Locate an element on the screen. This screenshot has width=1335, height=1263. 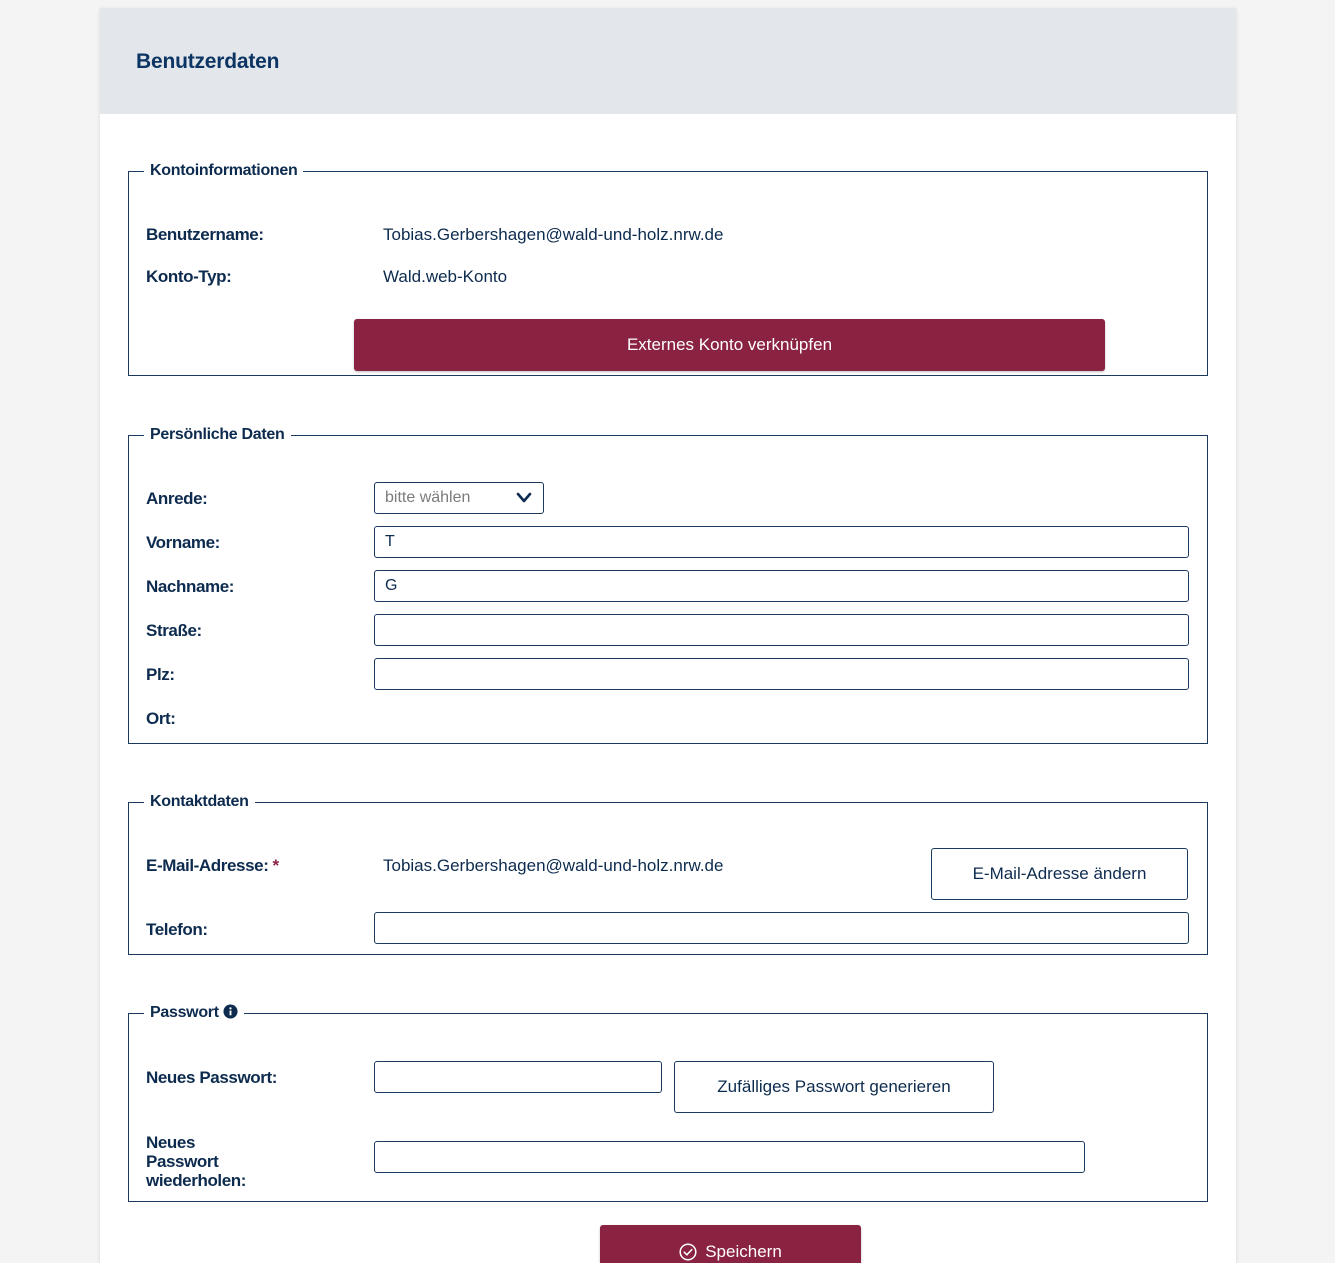
first-name-label: Vorname: is located at coordinates (183, 542).